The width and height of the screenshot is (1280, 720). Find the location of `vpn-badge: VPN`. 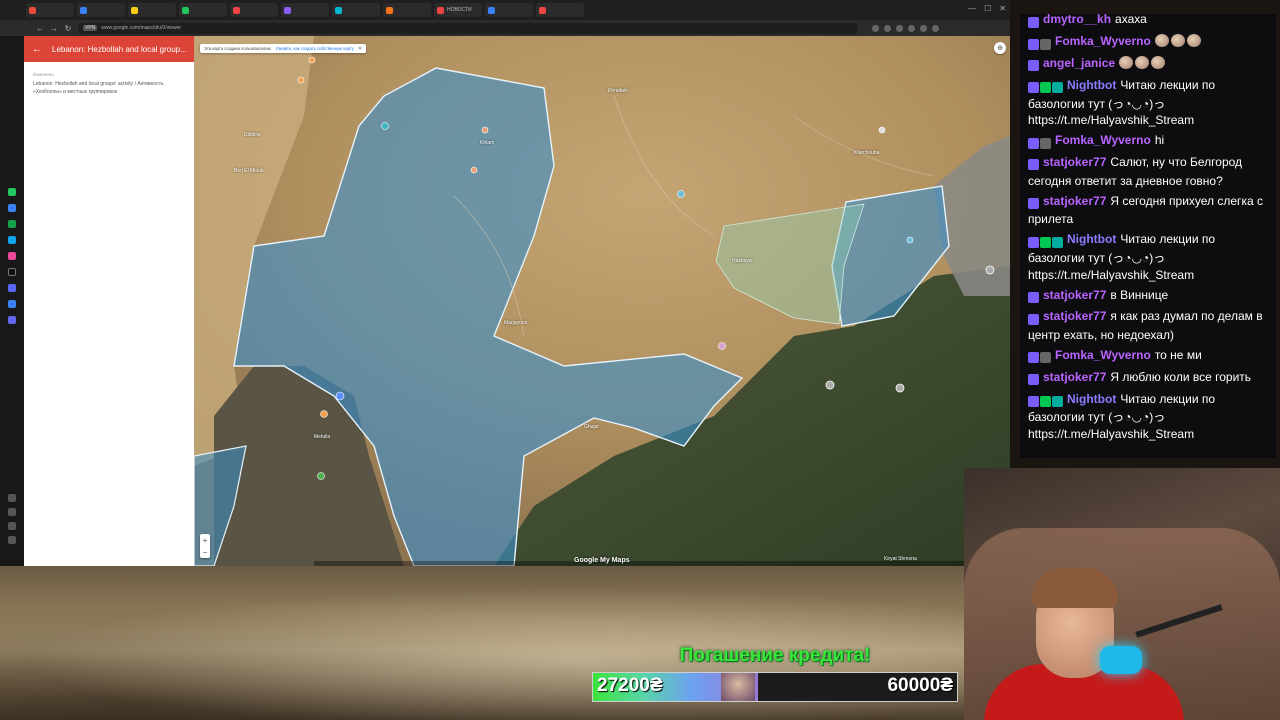

vpn-badge: VPN is located at coordinates (90, 28).